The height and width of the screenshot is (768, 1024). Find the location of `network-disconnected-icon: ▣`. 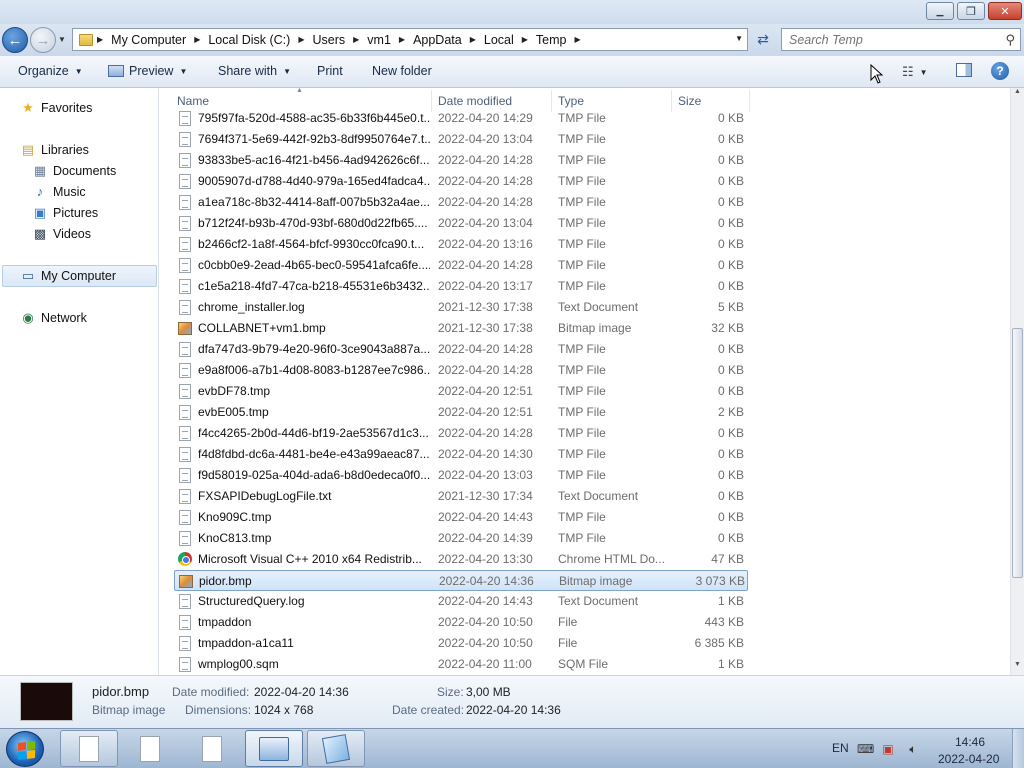

network-disconnected-icon: ▣ is located at coordinates (888, 749).